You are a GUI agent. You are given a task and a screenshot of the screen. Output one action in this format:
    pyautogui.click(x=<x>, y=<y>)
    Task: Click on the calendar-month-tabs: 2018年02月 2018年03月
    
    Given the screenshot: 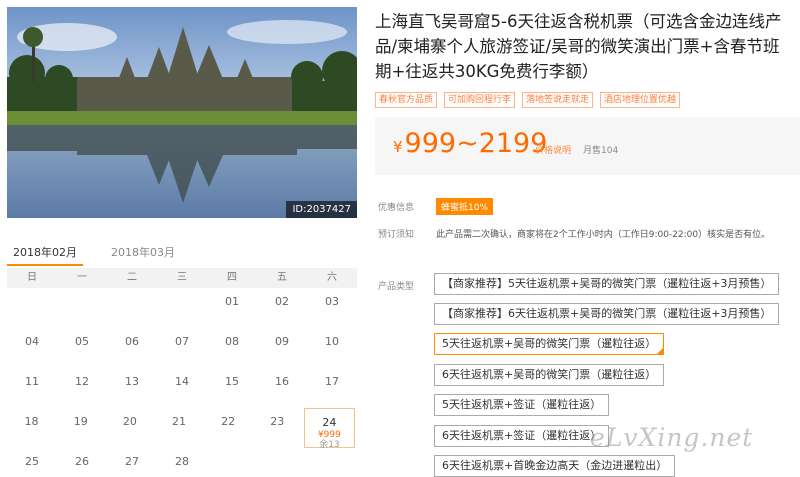 What is the action you would take?
    pyautogui.click(x=182, y=254)
    